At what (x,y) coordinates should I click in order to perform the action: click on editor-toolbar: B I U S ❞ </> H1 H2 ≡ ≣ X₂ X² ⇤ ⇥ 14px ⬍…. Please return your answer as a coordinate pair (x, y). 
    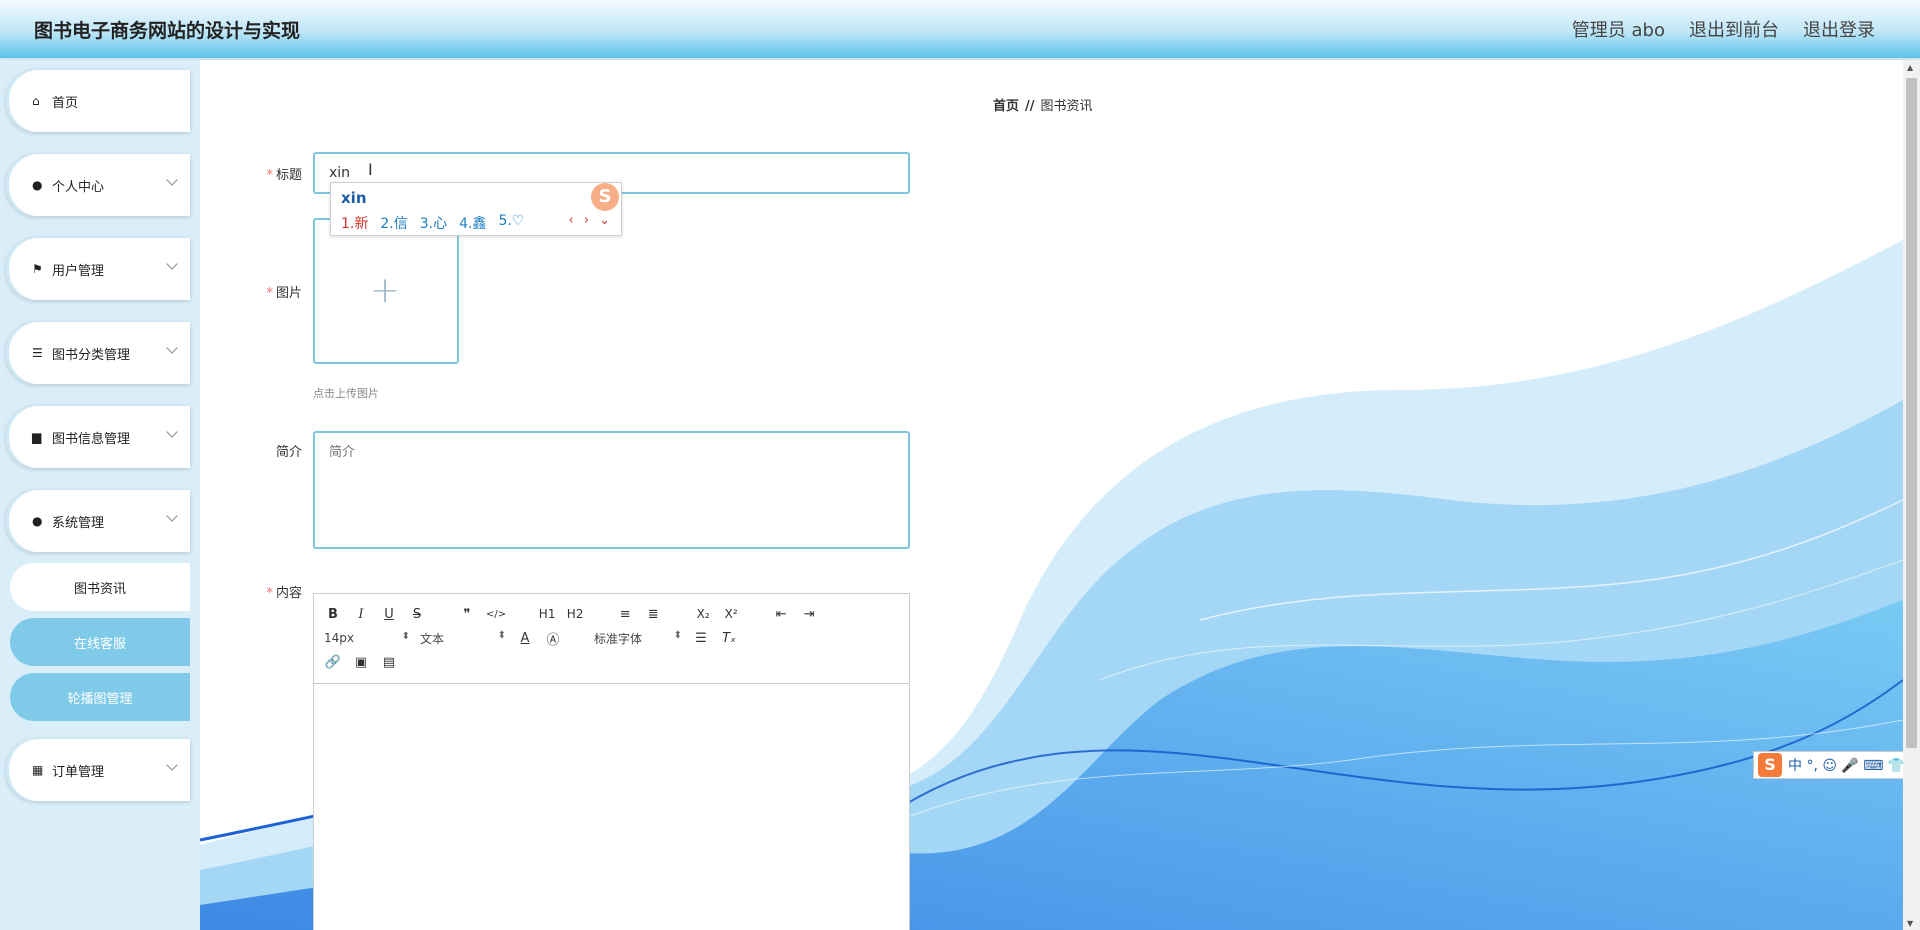
    Looking at the image, I should click on (611, 639).